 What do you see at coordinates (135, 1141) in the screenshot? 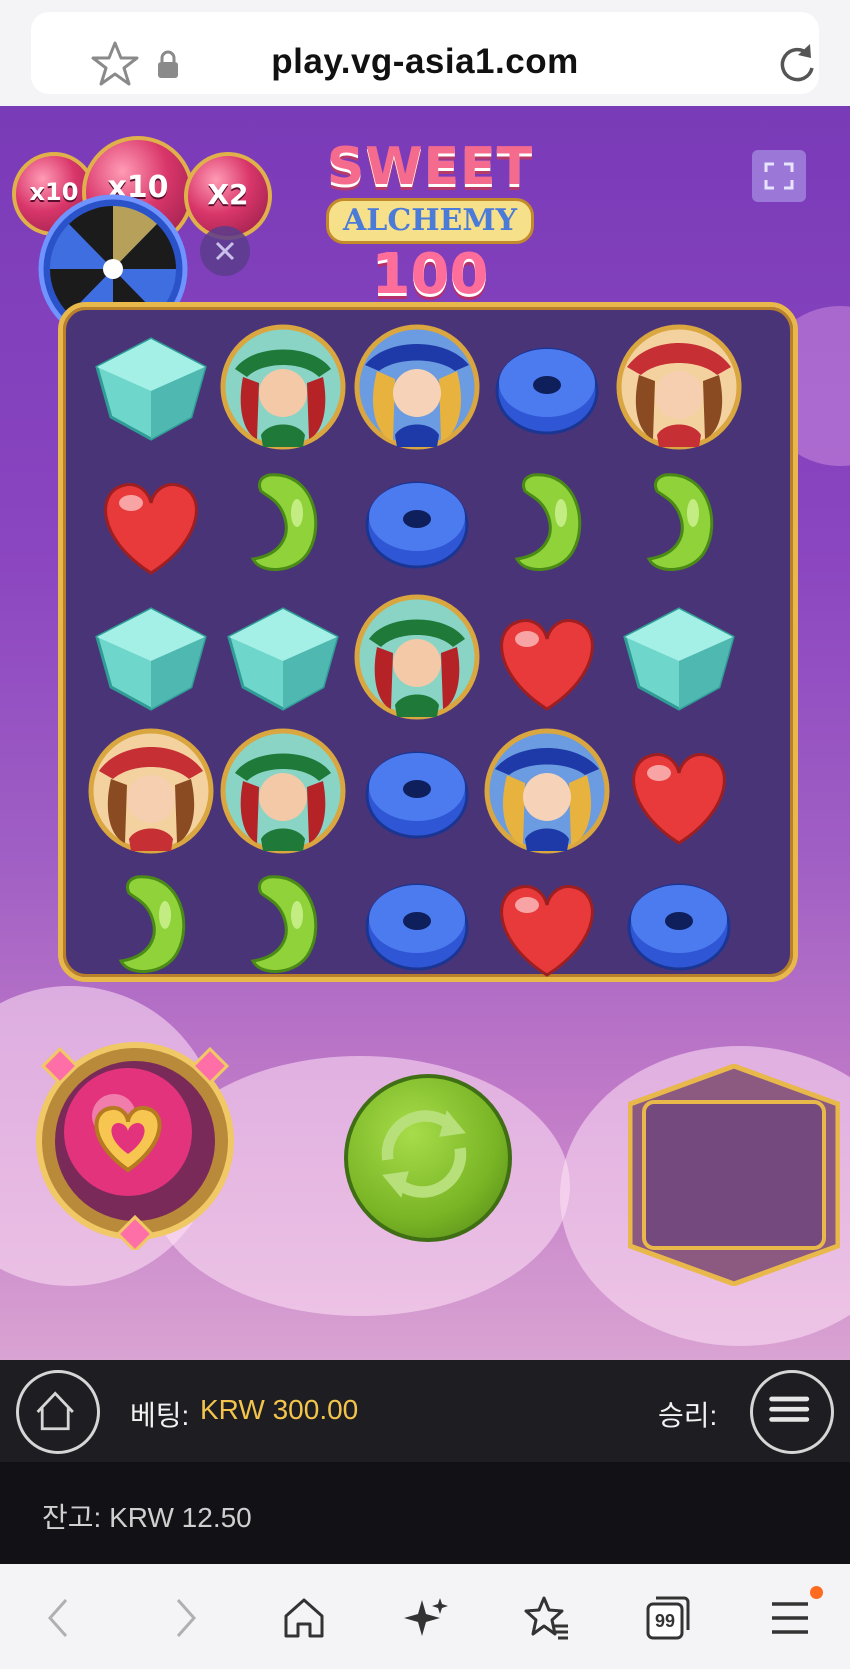
I see `buy-feature-button` at bounding box center [135, 1141].